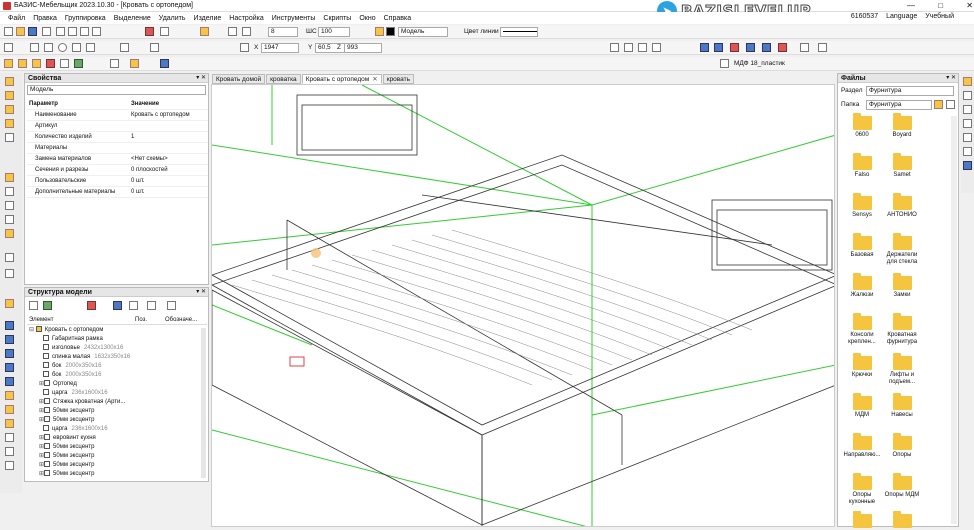  Describe the element at coordinates (117, 137) in the screenshot. I see `property-row: Количество изделий 1` at that location.